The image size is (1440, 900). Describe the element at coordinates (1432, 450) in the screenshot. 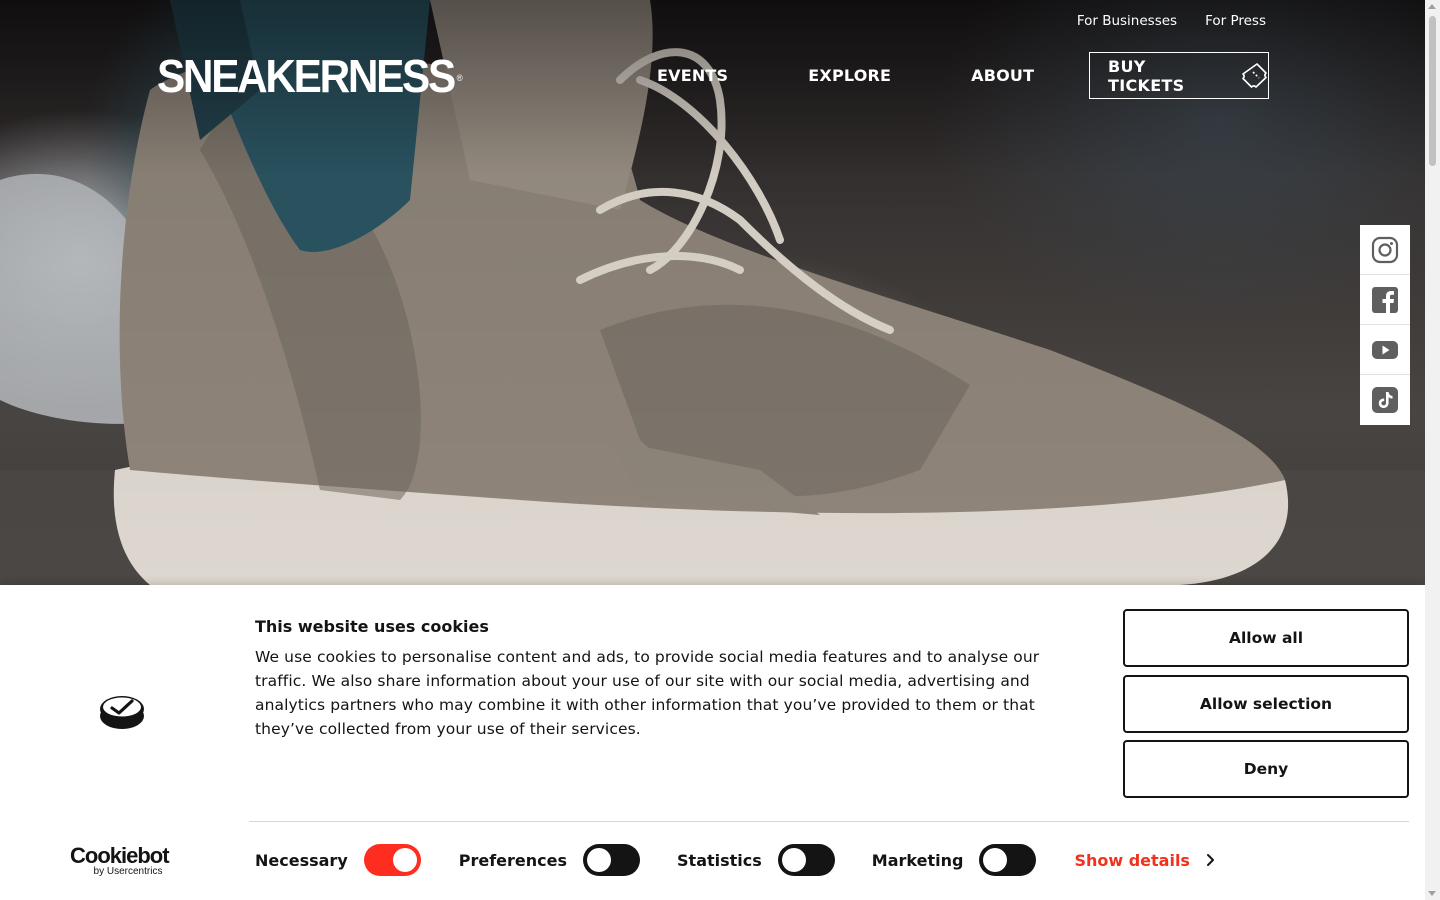

I see `page-scrollbar` at that location.